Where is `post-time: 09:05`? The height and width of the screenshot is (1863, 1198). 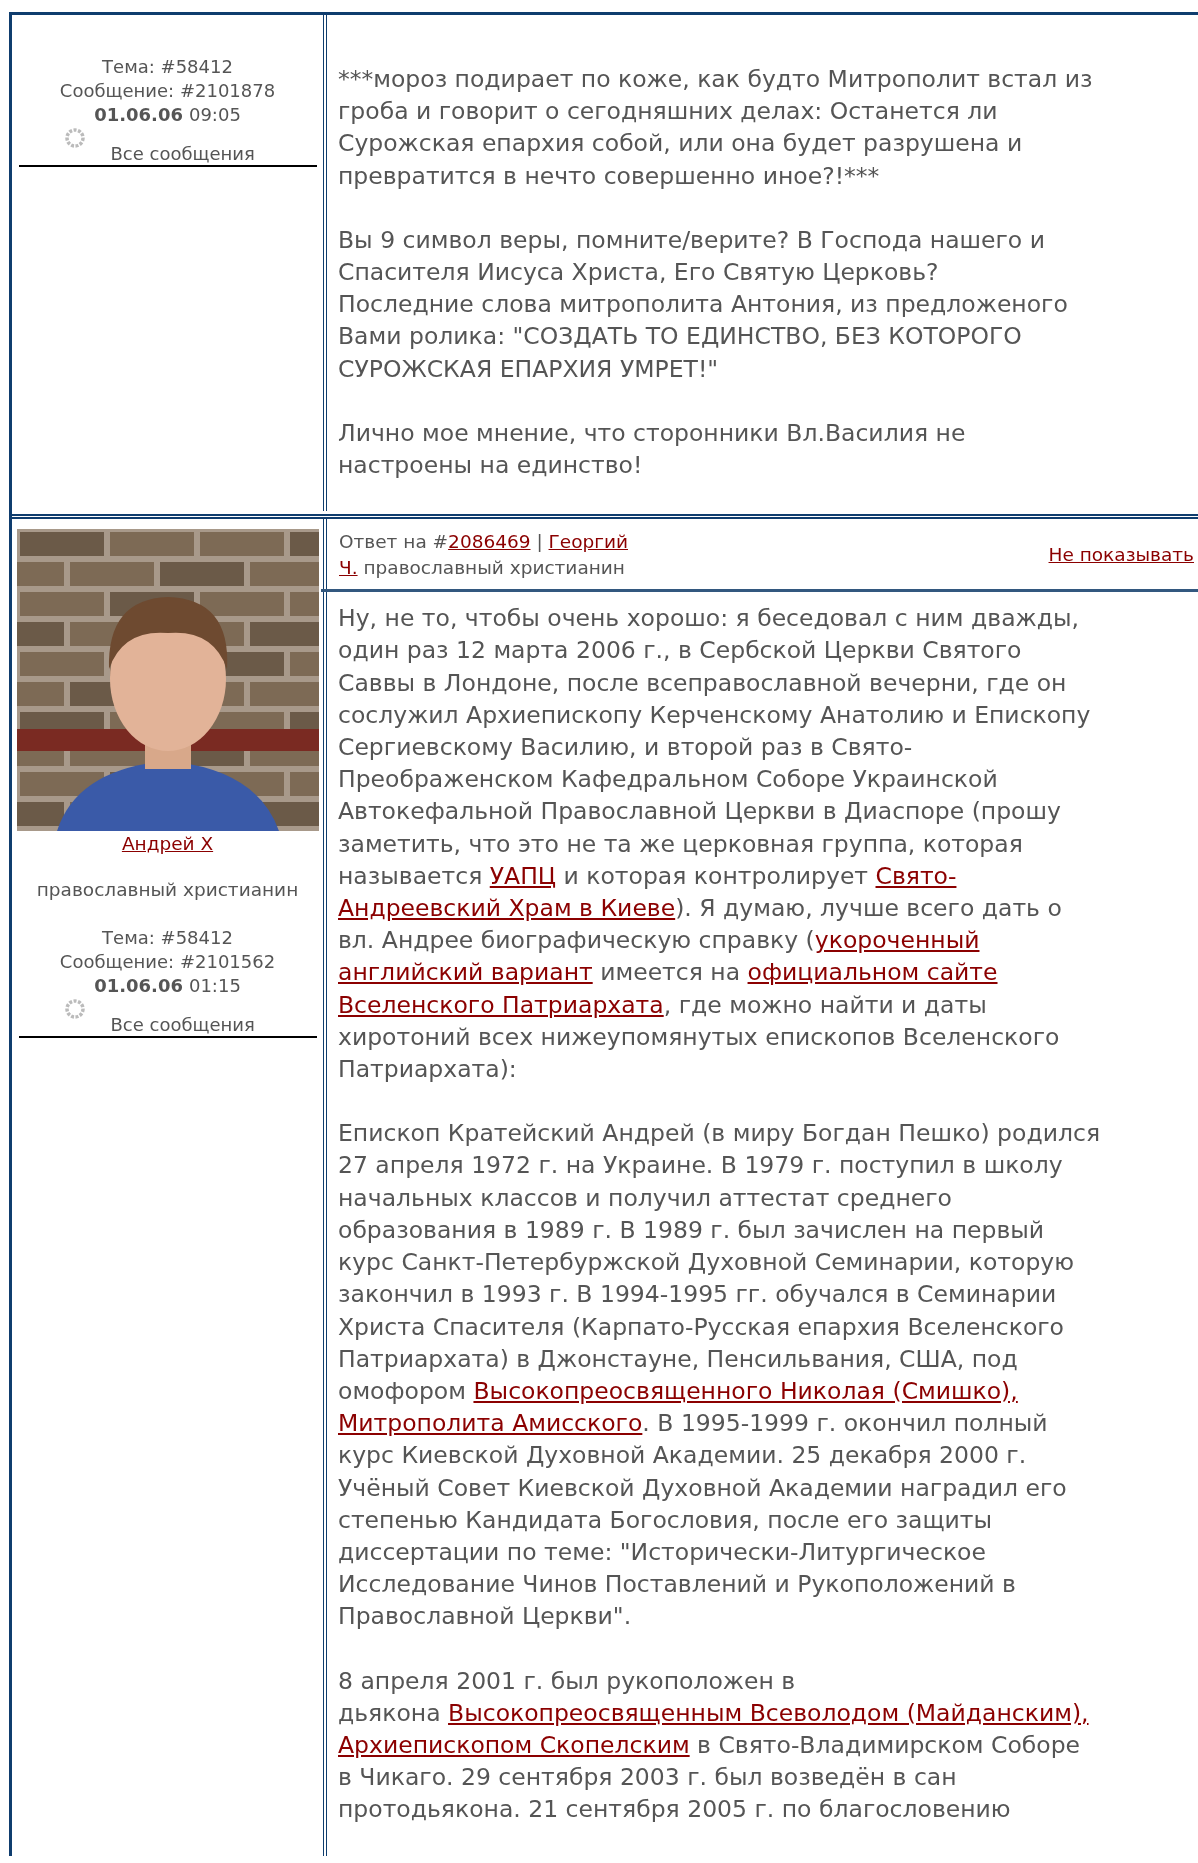
post-time: 09:05 is located at coordinates (214, 115).